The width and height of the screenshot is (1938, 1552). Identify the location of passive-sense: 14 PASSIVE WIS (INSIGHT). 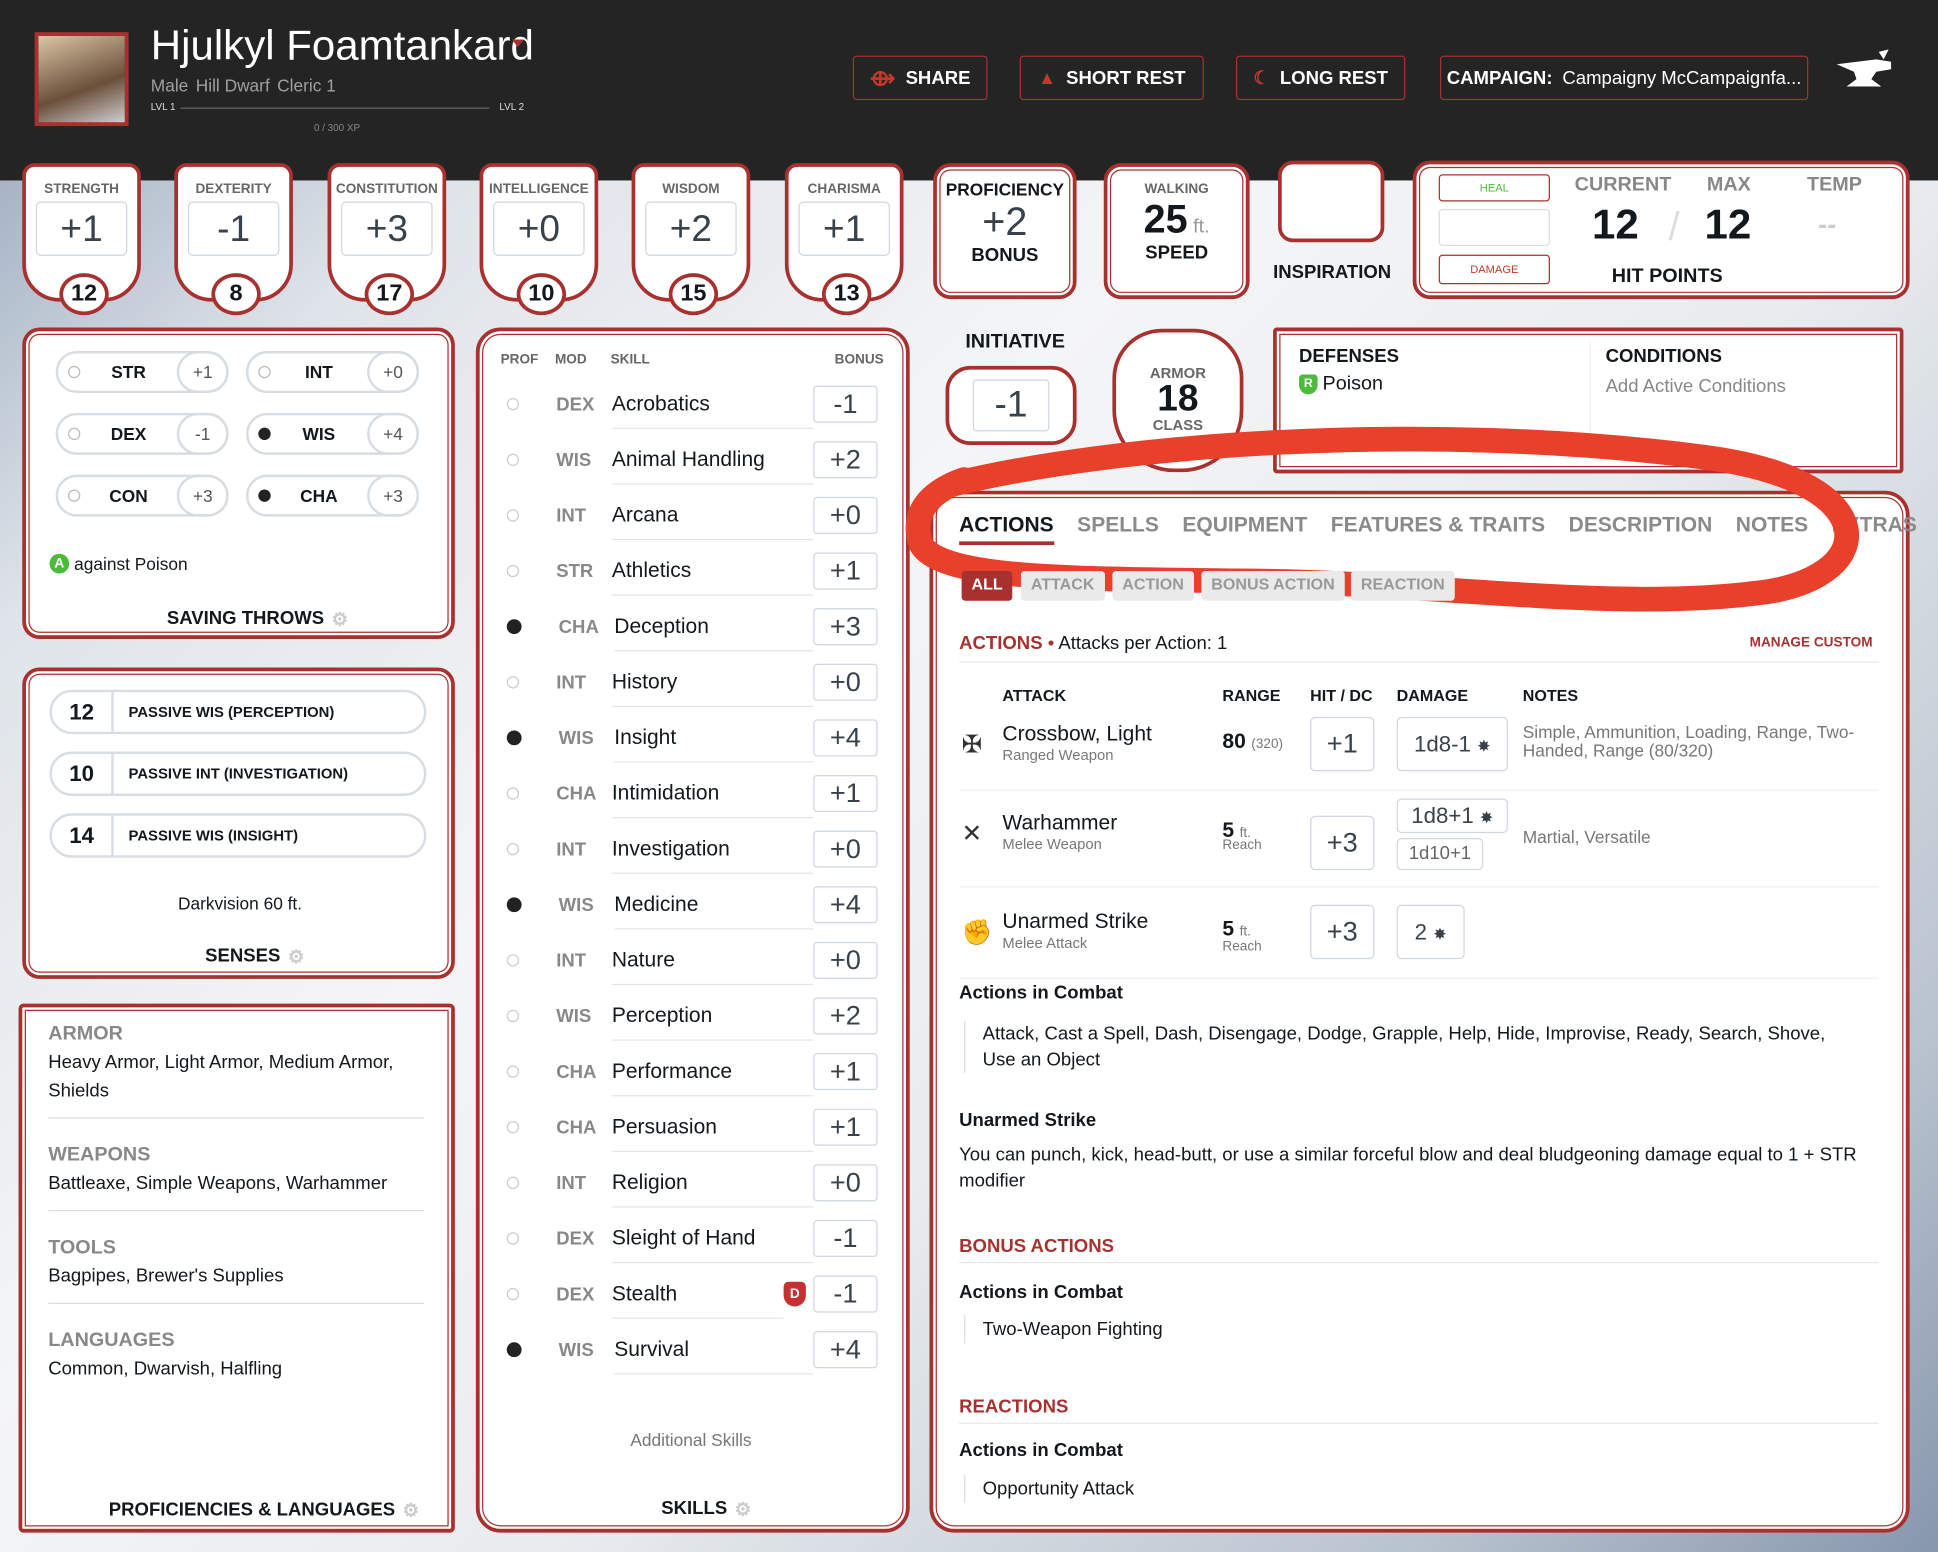
(238, 835).